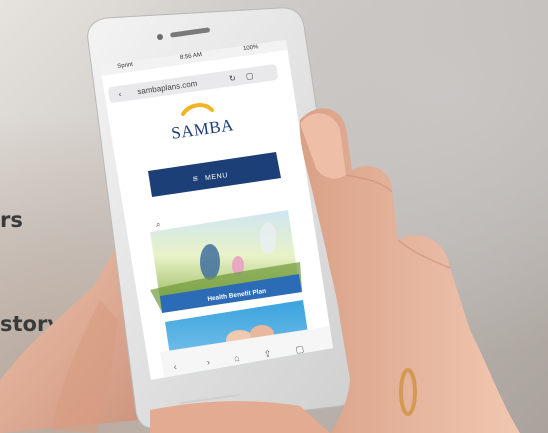 Image resolution: width=548 pixels, height=433 pixels. I want to click on reload-icon: ↻, so click(233, 79).